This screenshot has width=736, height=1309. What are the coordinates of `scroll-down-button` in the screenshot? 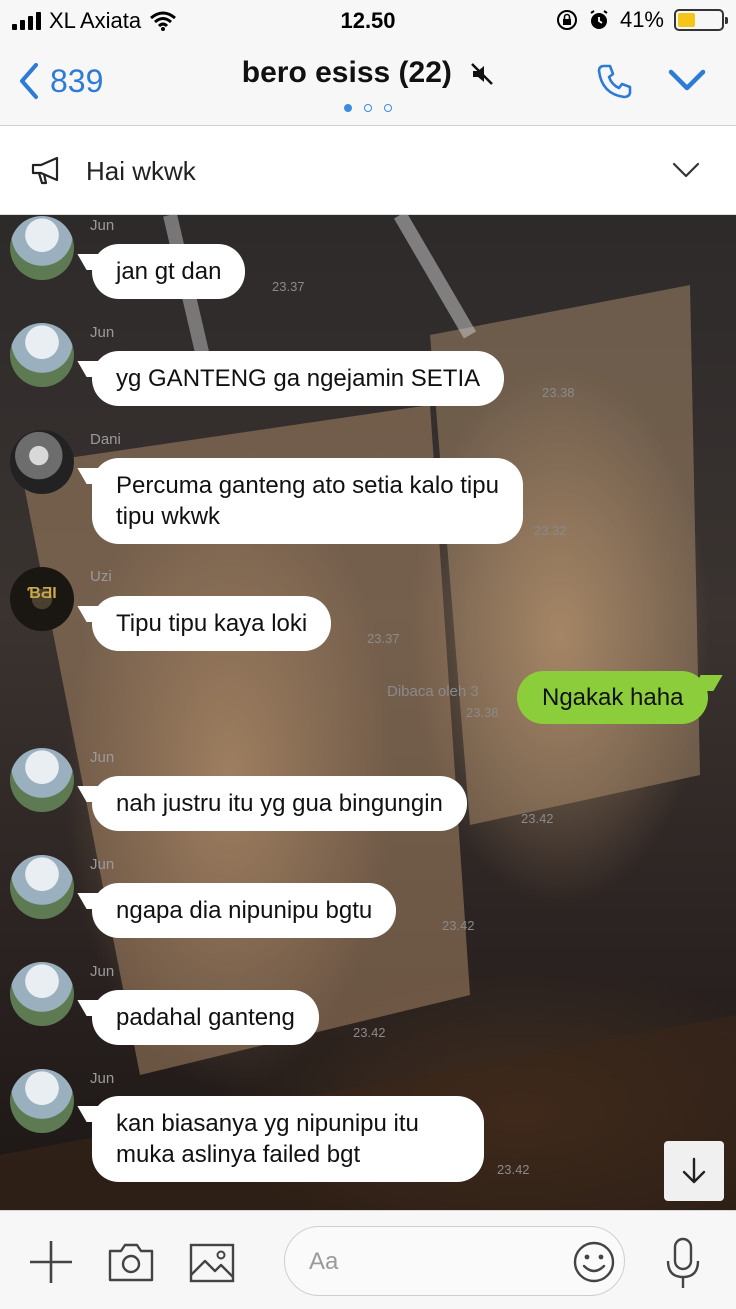 It's located at (694, 1171).